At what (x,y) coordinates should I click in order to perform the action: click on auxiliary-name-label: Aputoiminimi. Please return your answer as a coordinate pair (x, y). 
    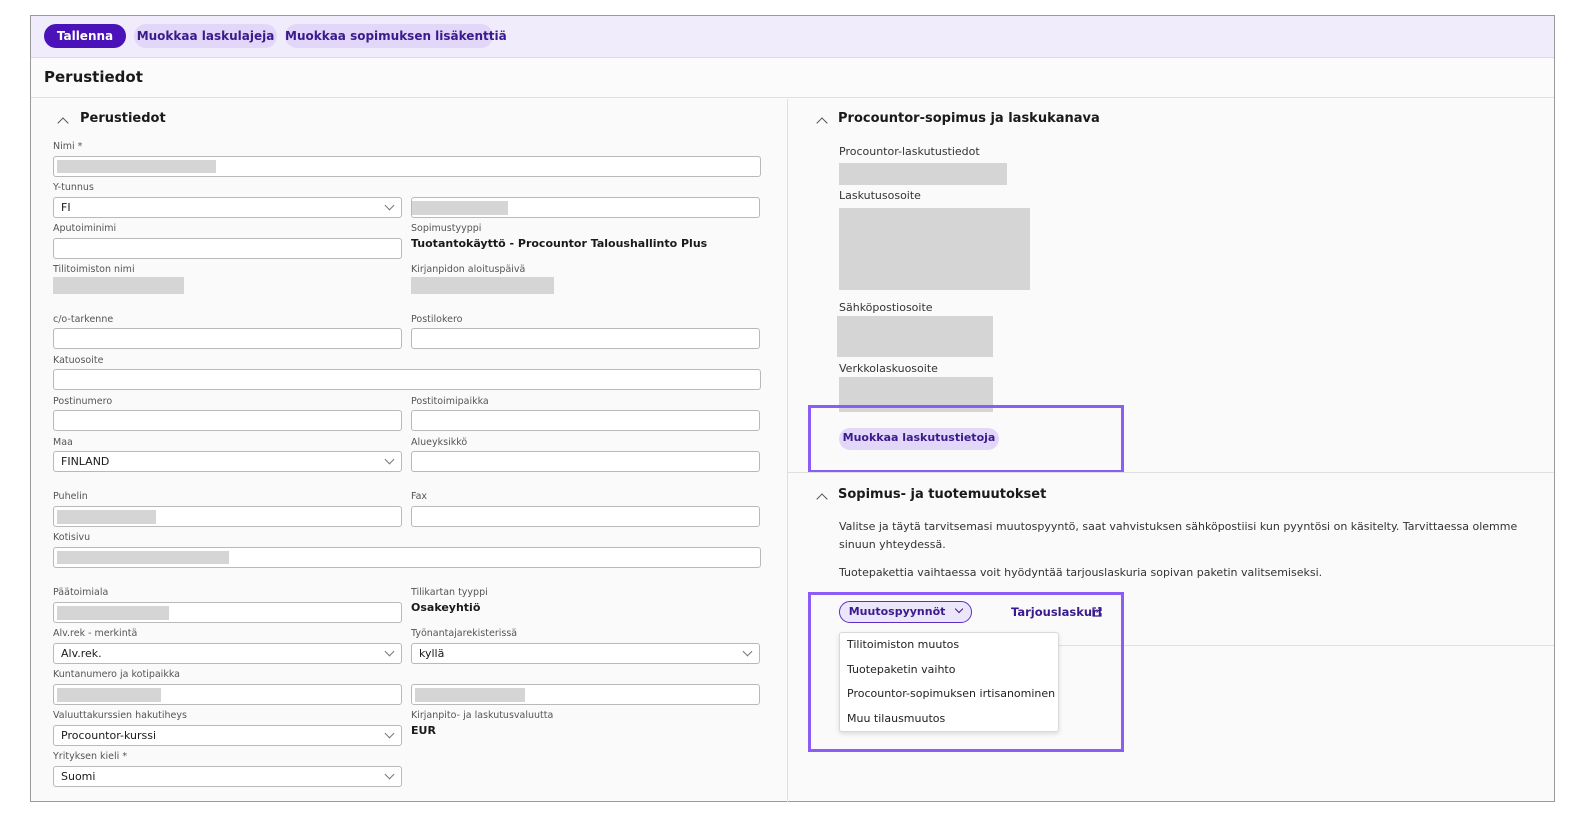
    Looking at the image, I should click on (85, 228).